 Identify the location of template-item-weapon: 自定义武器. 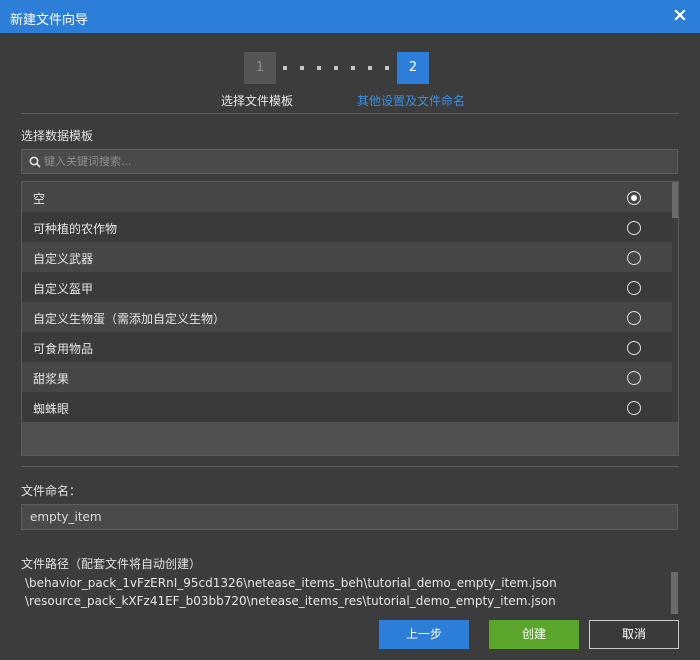
(347, 257).